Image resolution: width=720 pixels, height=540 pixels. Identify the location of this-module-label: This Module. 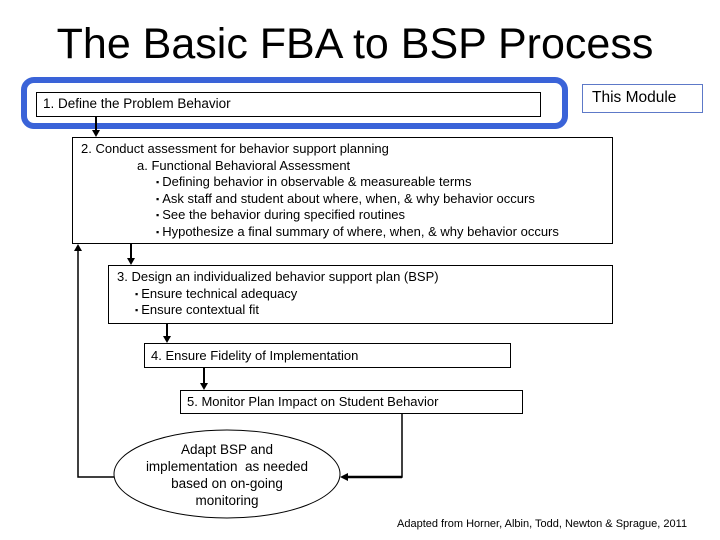
(642, 98).